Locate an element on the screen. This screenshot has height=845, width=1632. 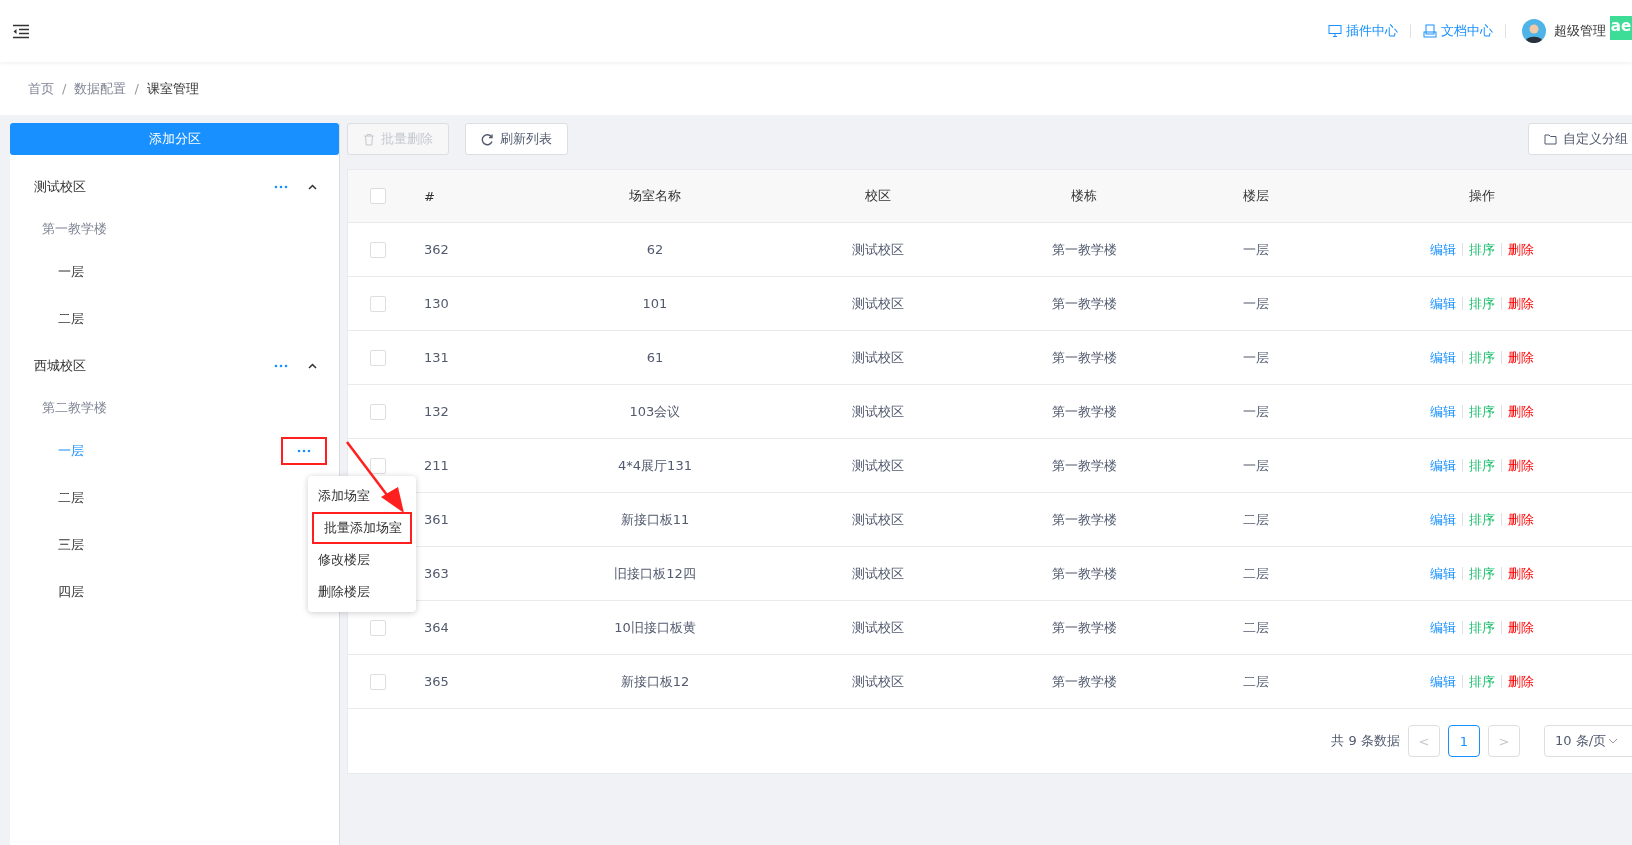
monitor-icon is located at coordinates (1335, 31).